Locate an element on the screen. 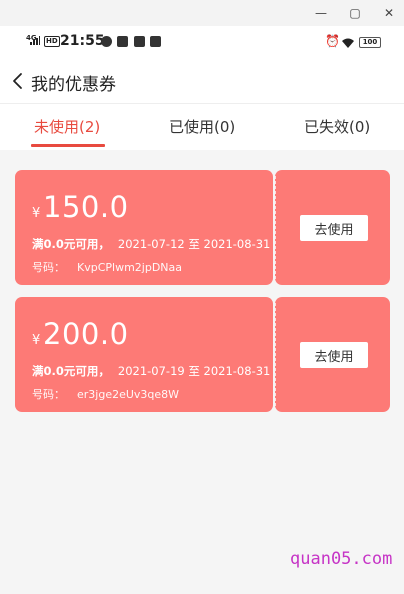 The image size is (404, 594). coupon-code-row: 号码： KvpCPlwm2jpDNaa is located at coordinates (107, 267).